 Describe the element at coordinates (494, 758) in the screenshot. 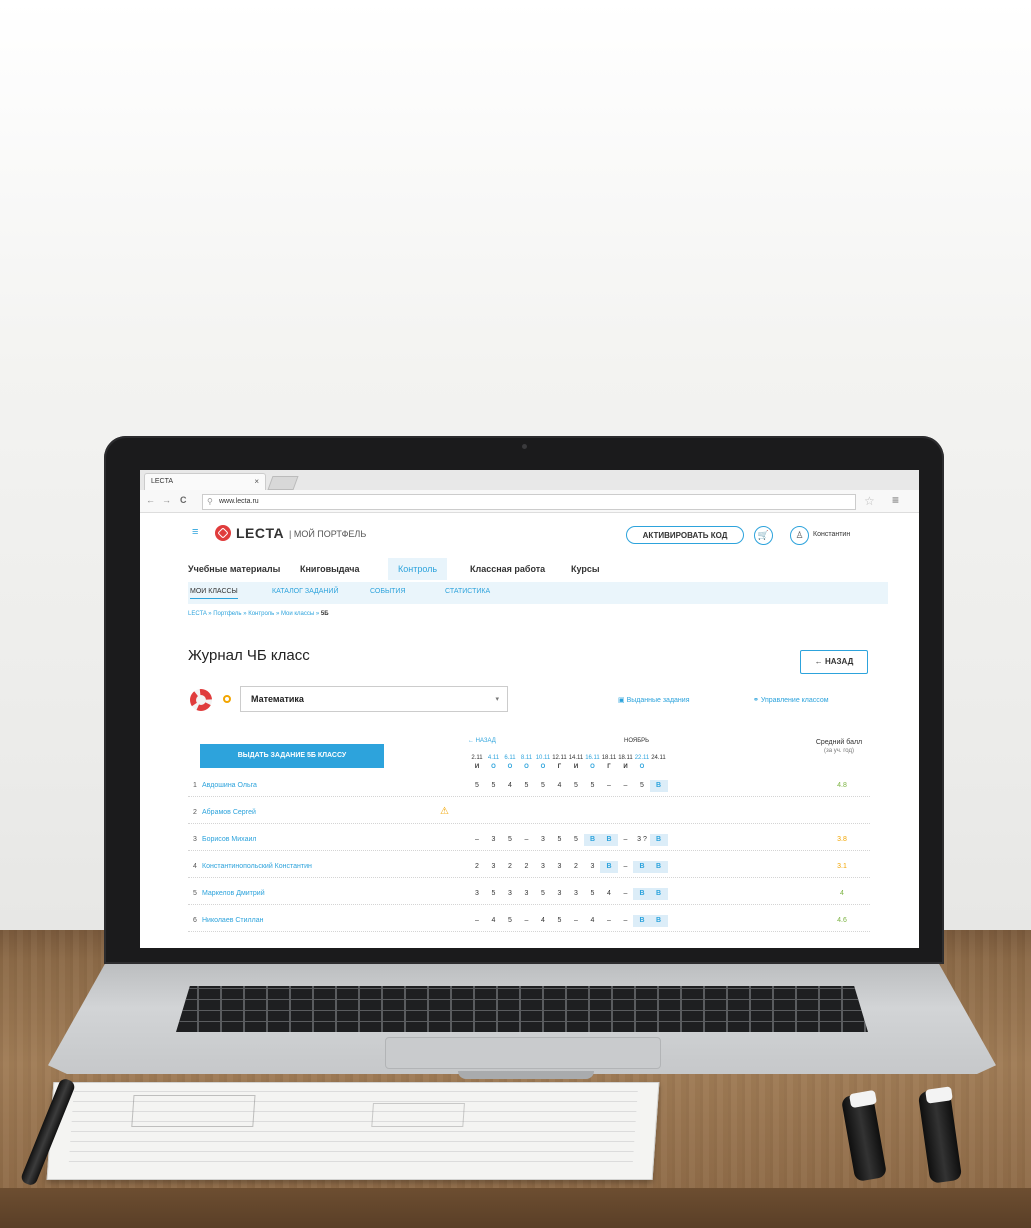

I see `journal-date: 4.11` at that location.